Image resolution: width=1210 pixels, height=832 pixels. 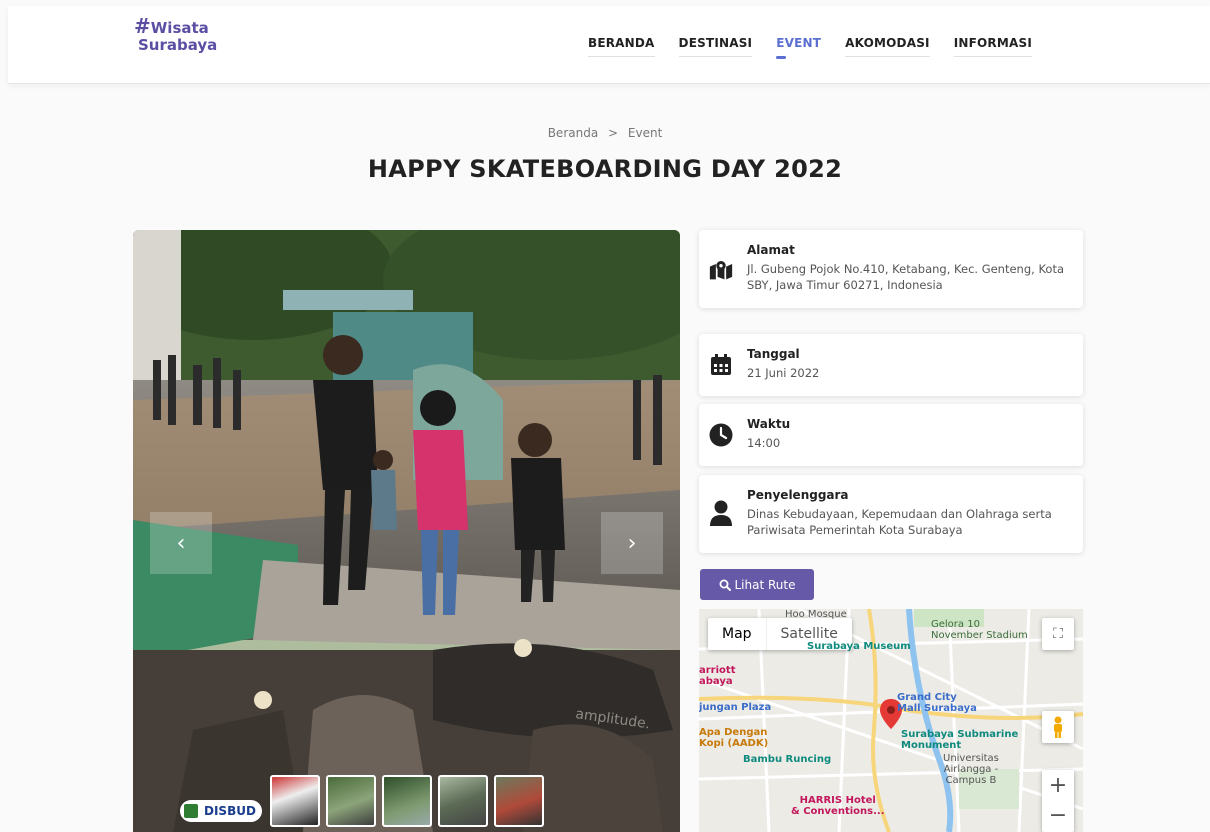 I want to click on map-label-hoo-mosque: Hoo Mosque, so click(x=816, y=614).